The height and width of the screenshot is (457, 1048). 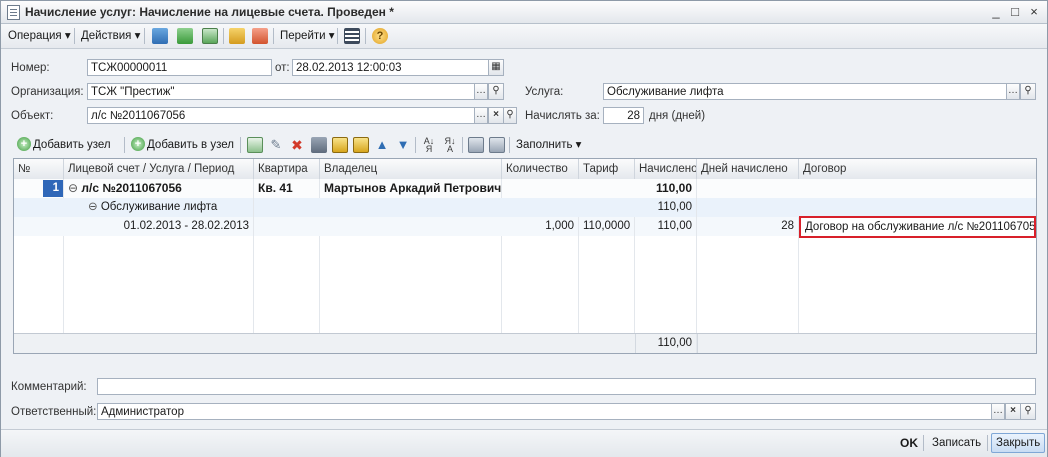 What do you see at coordinates (623, 115) in the screenshot?
I see `accrue-days-field: 28` at bounding box center [623, 115].